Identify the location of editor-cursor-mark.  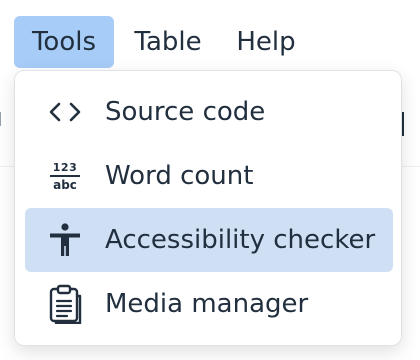
(403, 124).